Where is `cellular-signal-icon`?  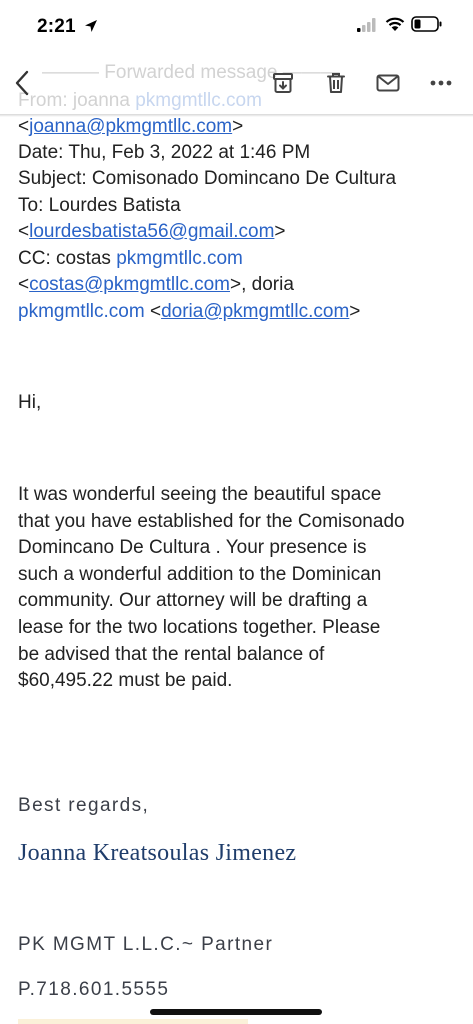
cellular-signal-icon is located at coordinates (366, 25).